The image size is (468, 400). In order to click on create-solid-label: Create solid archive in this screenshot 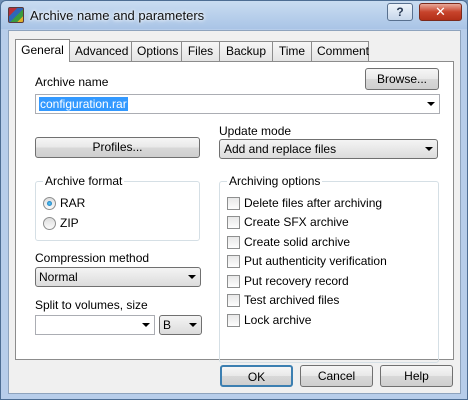, I will do `click(297, 242)`.